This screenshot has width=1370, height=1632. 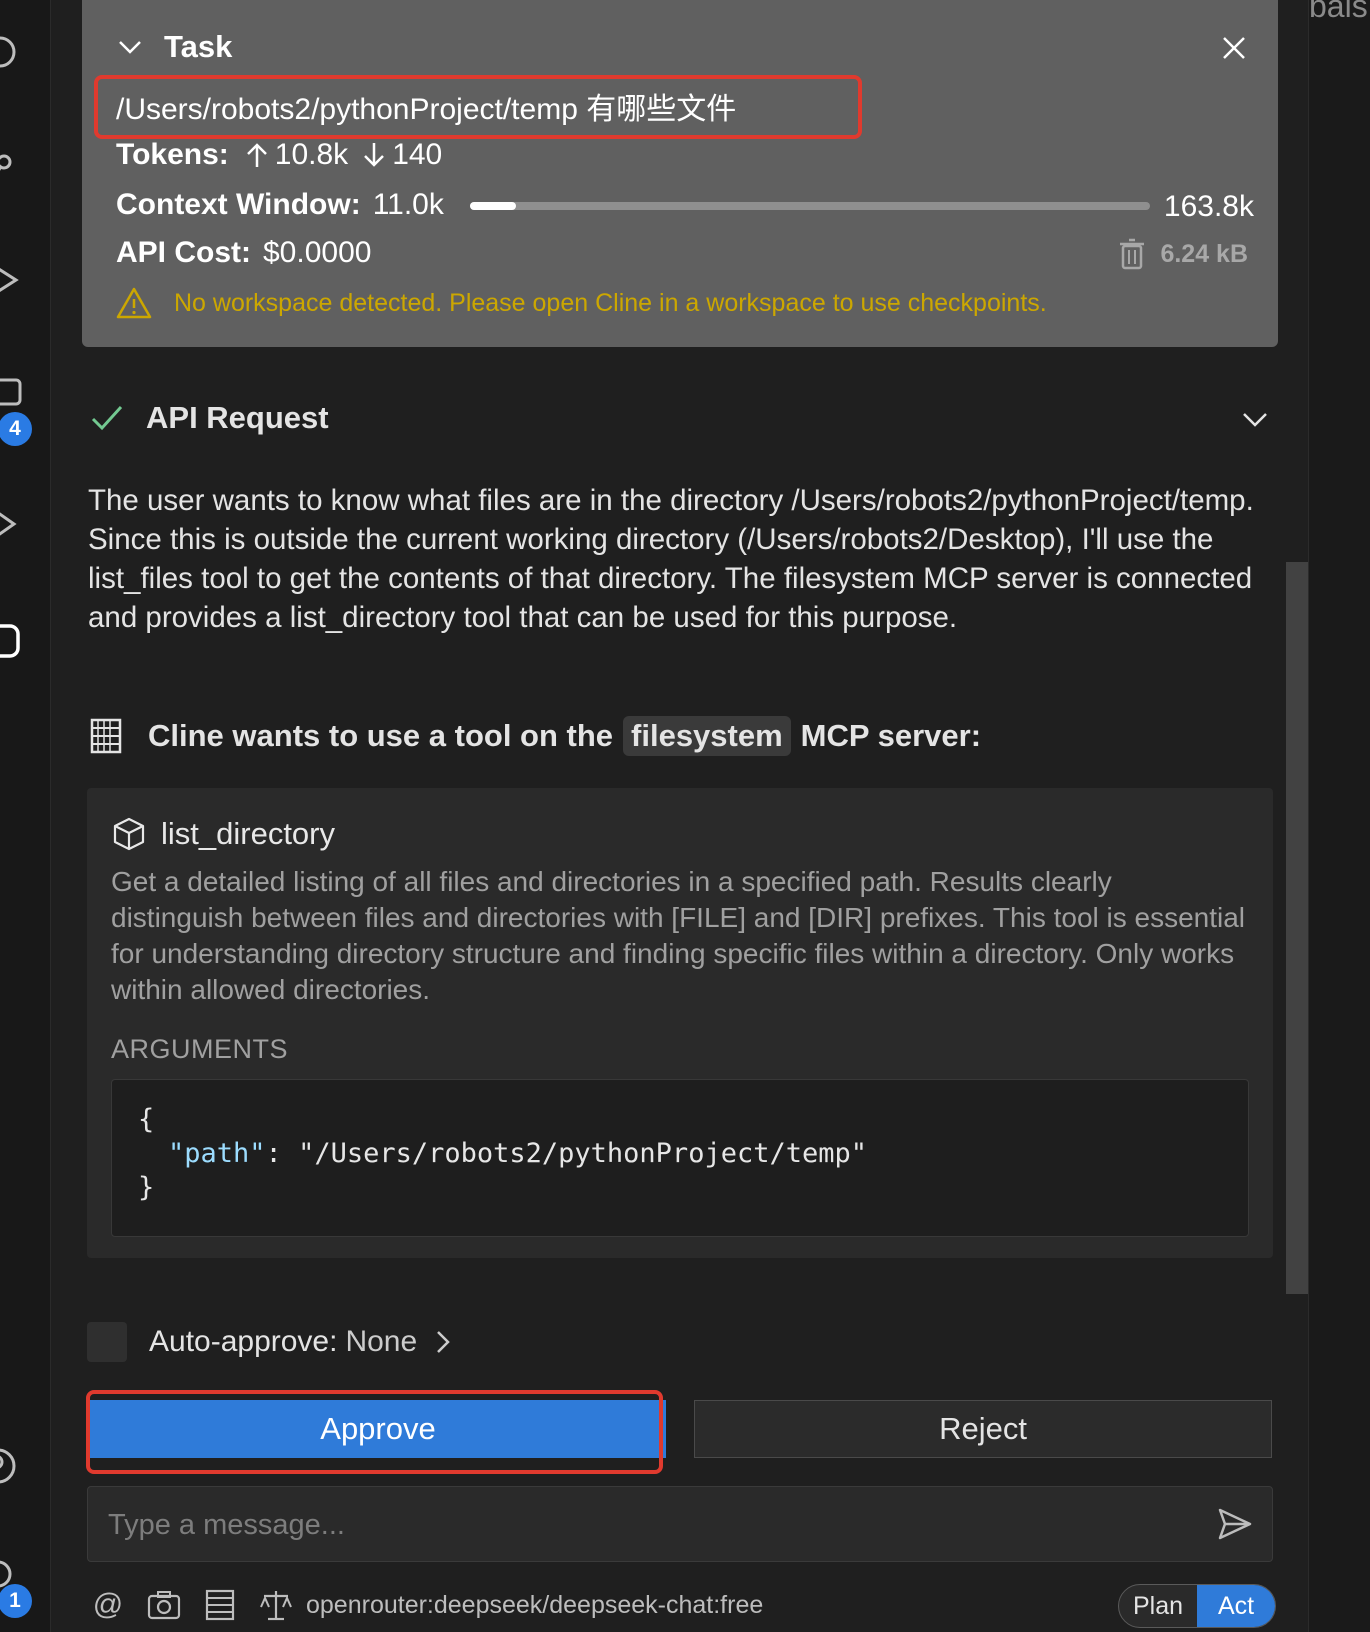 I want to click on message-input, so click(x=648, y=1525).